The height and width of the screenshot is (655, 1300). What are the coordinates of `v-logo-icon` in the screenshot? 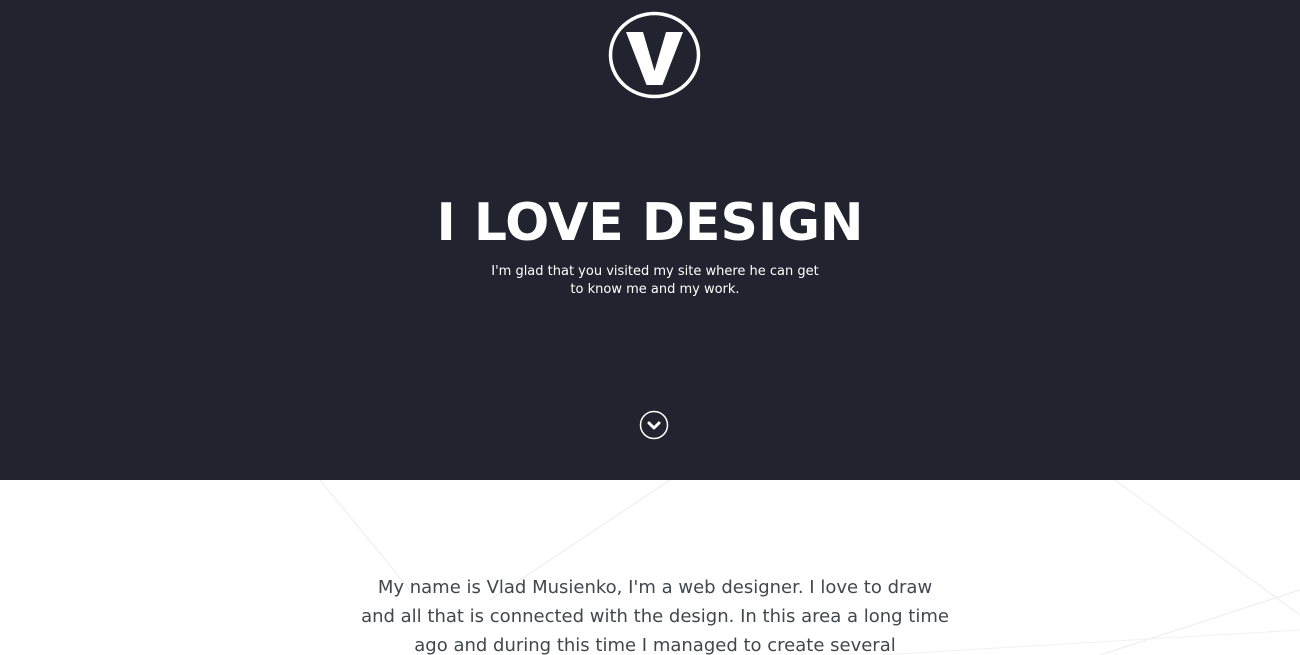 It's located at (654, 55).